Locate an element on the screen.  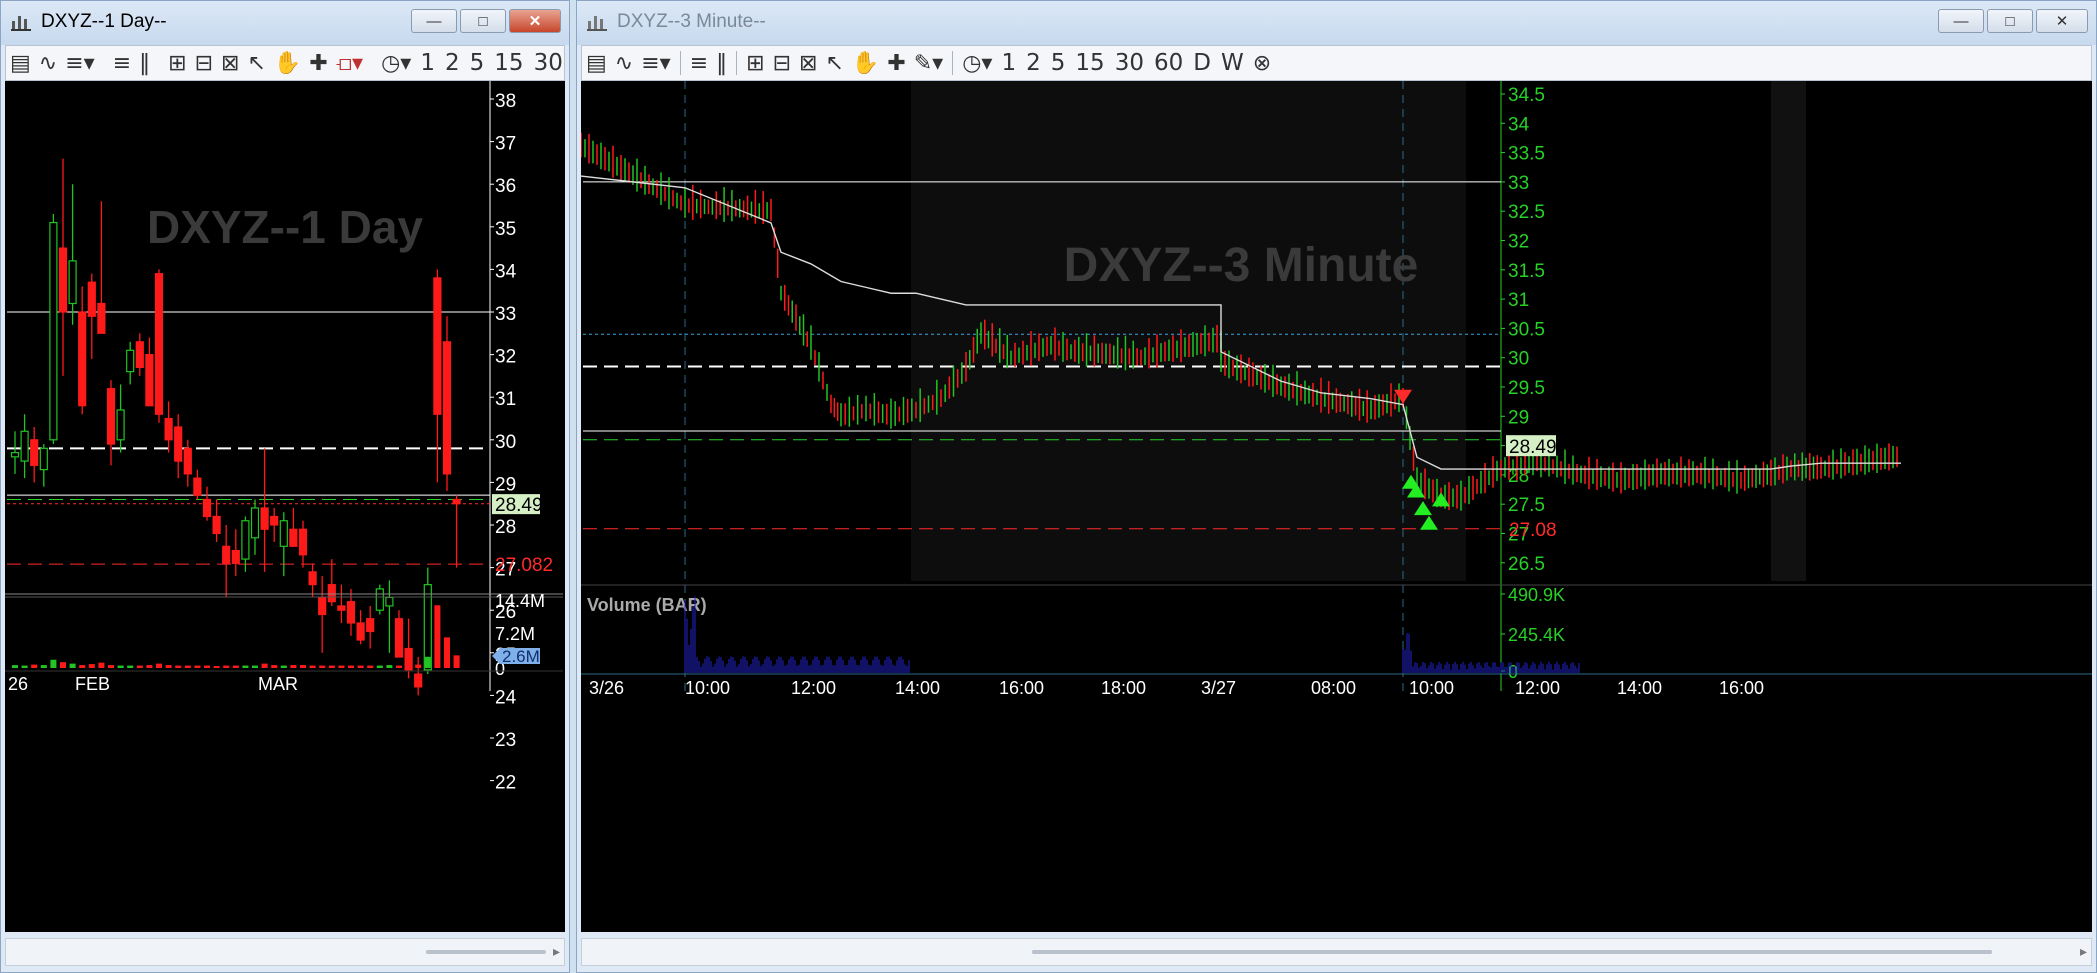
date-axis-label: FEB is located at coordinates (92, 684).